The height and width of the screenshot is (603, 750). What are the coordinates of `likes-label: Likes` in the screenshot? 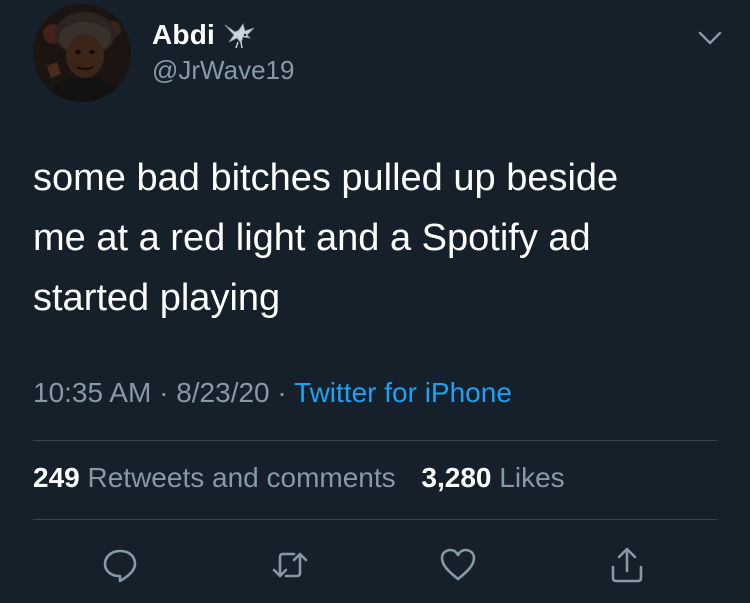 It's located at (532, 477).